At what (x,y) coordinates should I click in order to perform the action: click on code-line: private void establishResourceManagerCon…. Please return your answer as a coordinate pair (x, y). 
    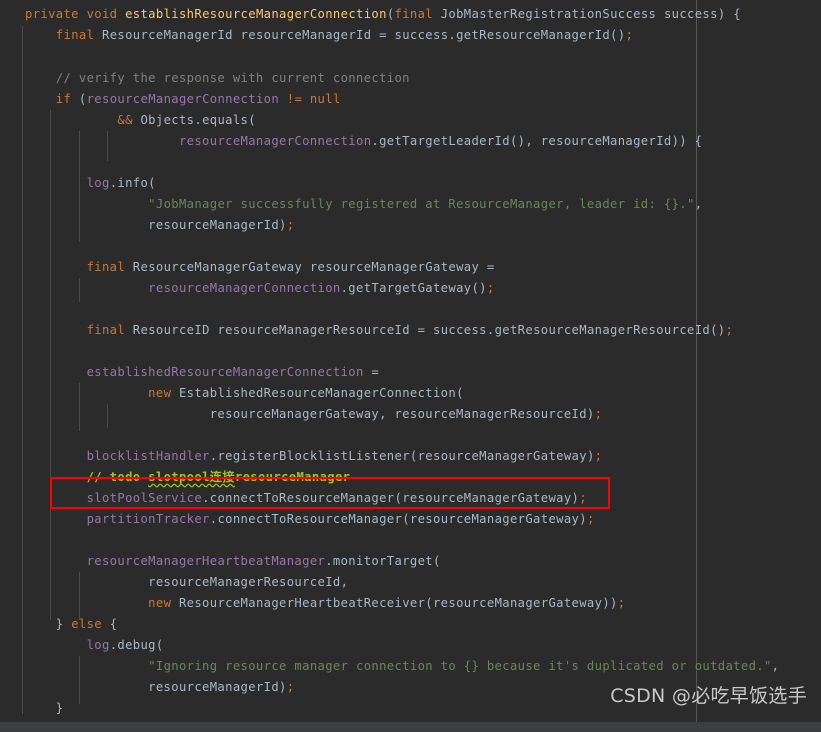
    Looking at the image, I should click on (383, 14).